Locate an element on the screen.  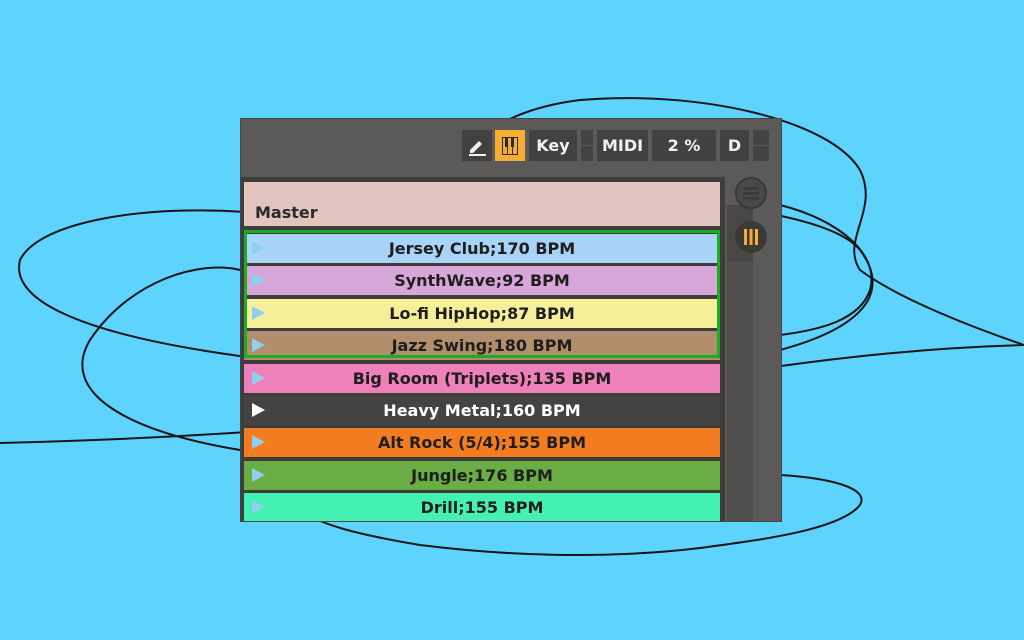
track-label: Jungle;176 BPM is located at coordinates (482, 475).